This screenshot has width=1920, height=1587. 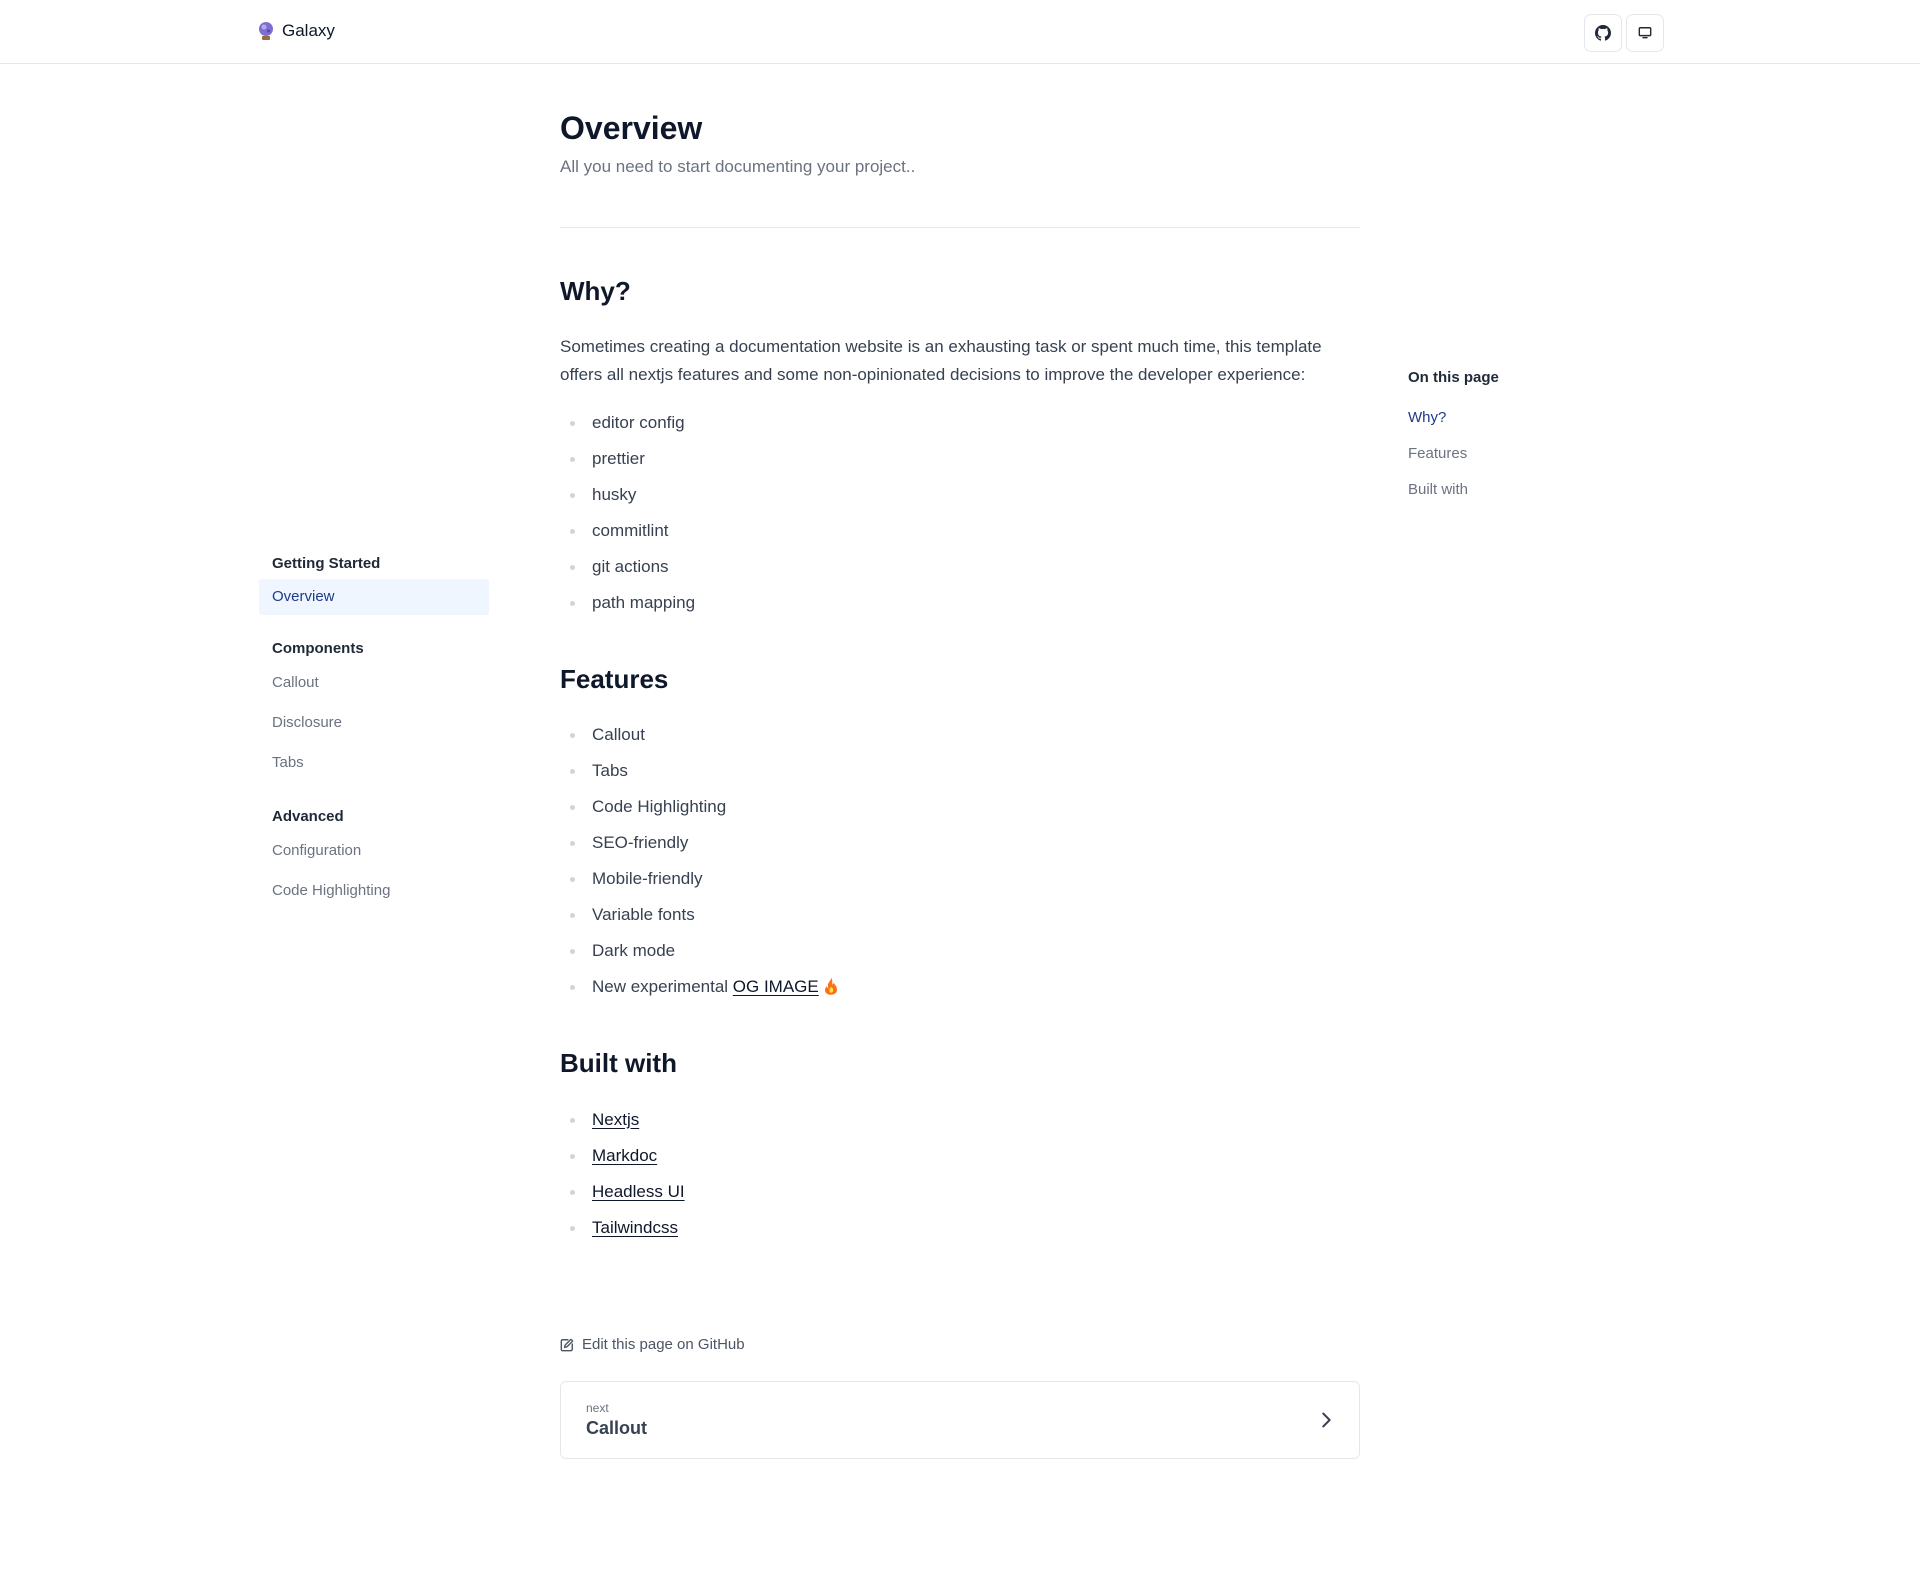 I want to click on monitor-icon, so click(x=1645, y=33).